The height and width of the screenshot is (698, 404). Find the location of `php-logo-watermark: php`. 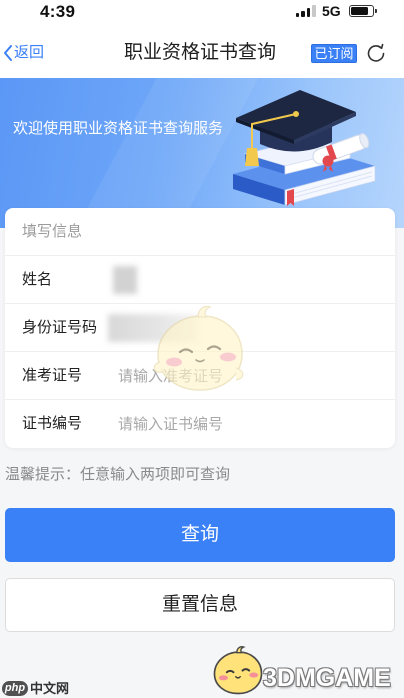

php-logo-watermark: php is located at coordinates (15, 688).